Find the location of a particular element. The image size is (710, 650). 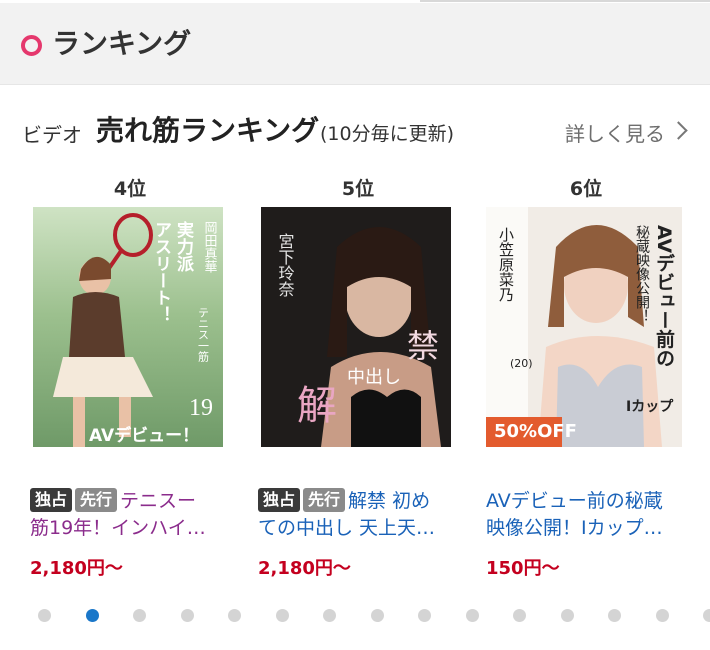

cover-image-tennis: 実力派 アスリート！ 岡田真華 テニス一筋 19 AVデビュー！ is located at coordinates (128, 327).